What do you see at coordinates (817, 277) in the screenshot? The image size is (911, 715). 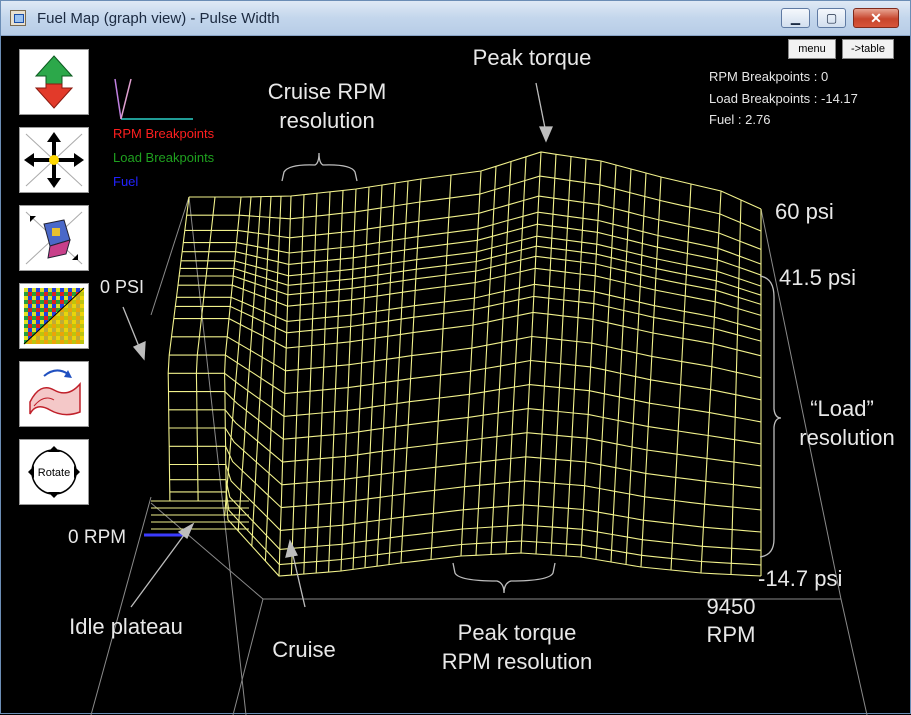 I see `load-41-label: 41.5 psi` at bounding box center [817, 277].